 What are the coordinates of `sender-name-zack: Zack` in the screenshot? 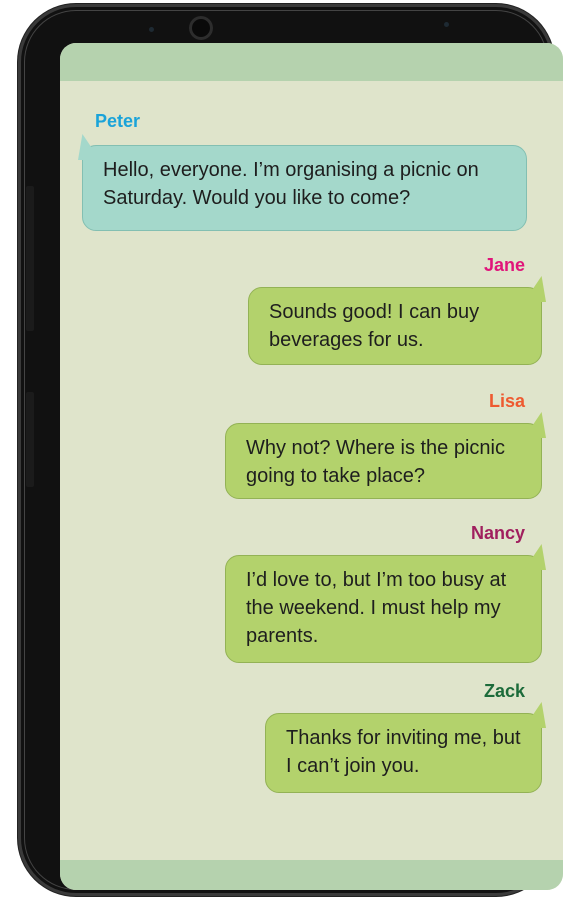 It's located at (504, 691).